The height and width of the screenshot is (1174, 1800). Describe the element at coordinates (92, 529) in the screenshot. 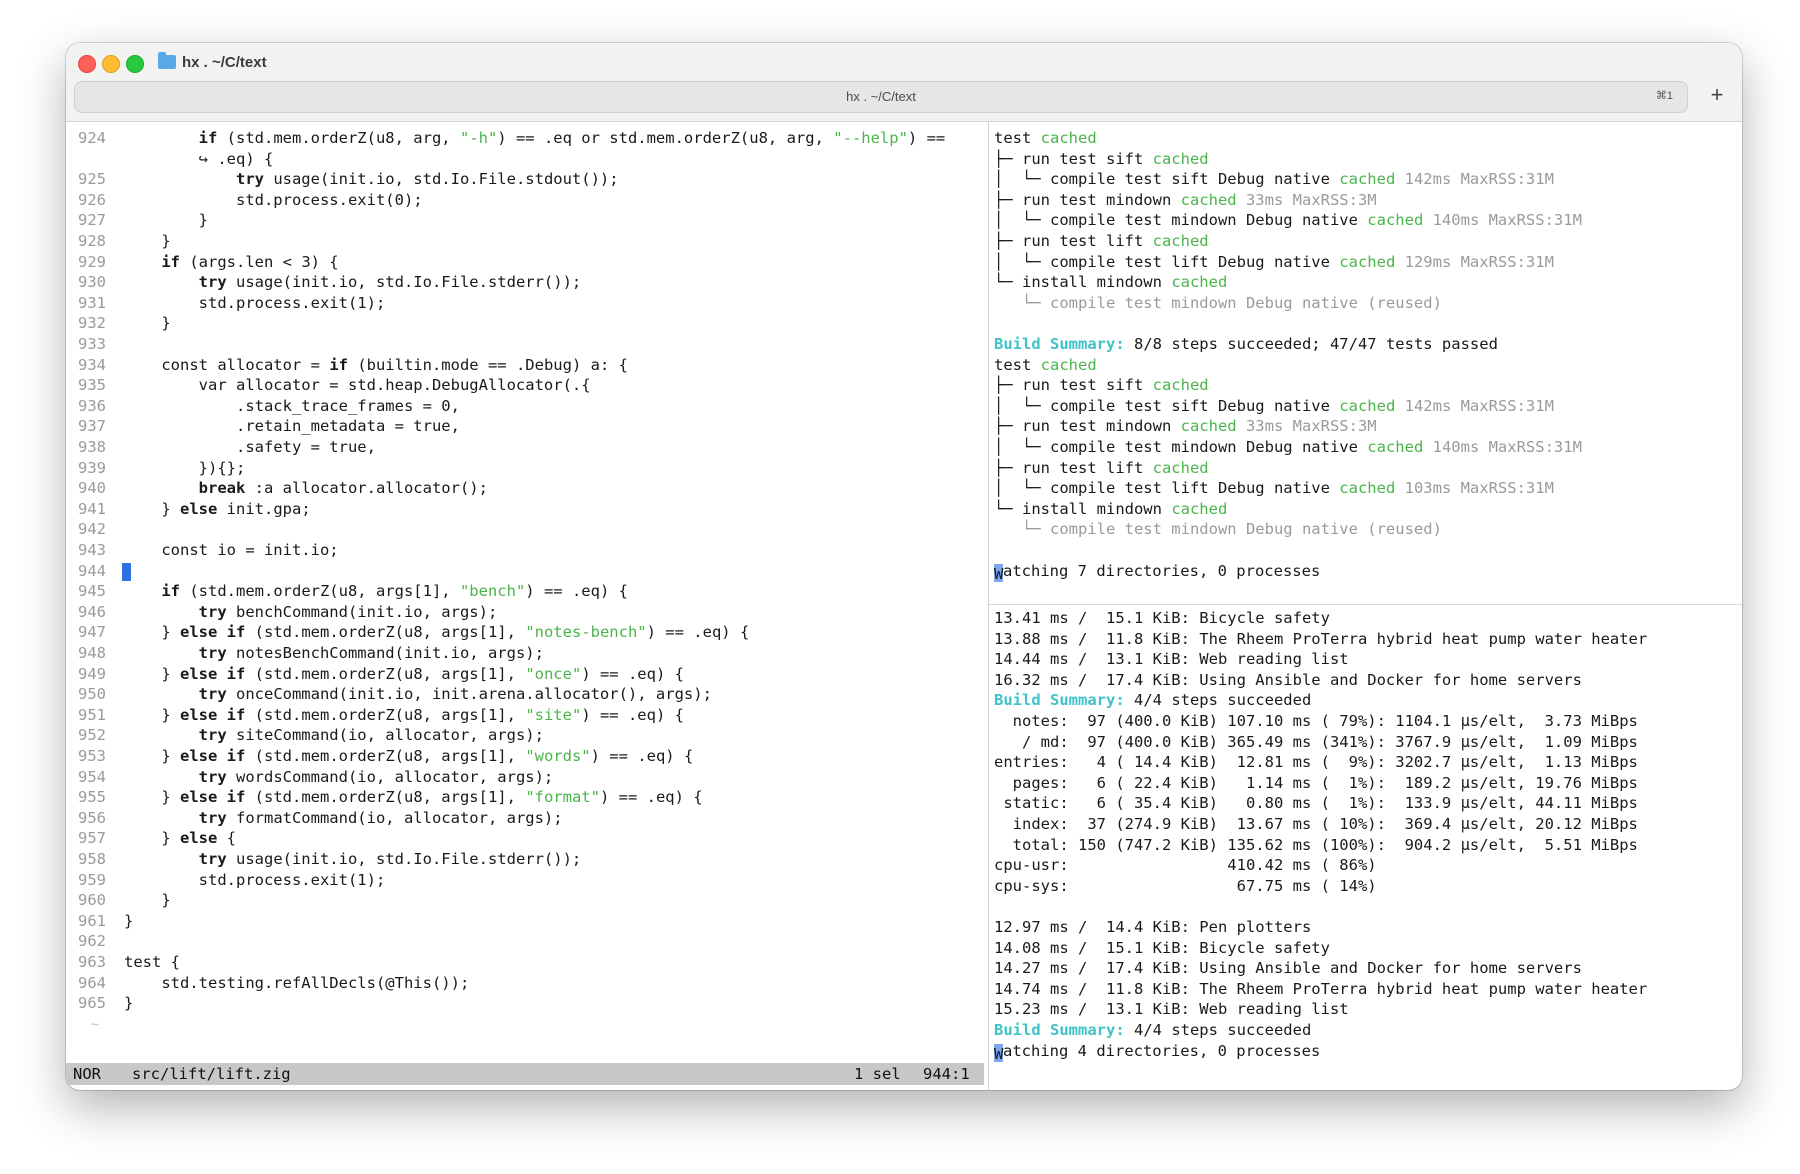

I see `line-number: 942` at that location.